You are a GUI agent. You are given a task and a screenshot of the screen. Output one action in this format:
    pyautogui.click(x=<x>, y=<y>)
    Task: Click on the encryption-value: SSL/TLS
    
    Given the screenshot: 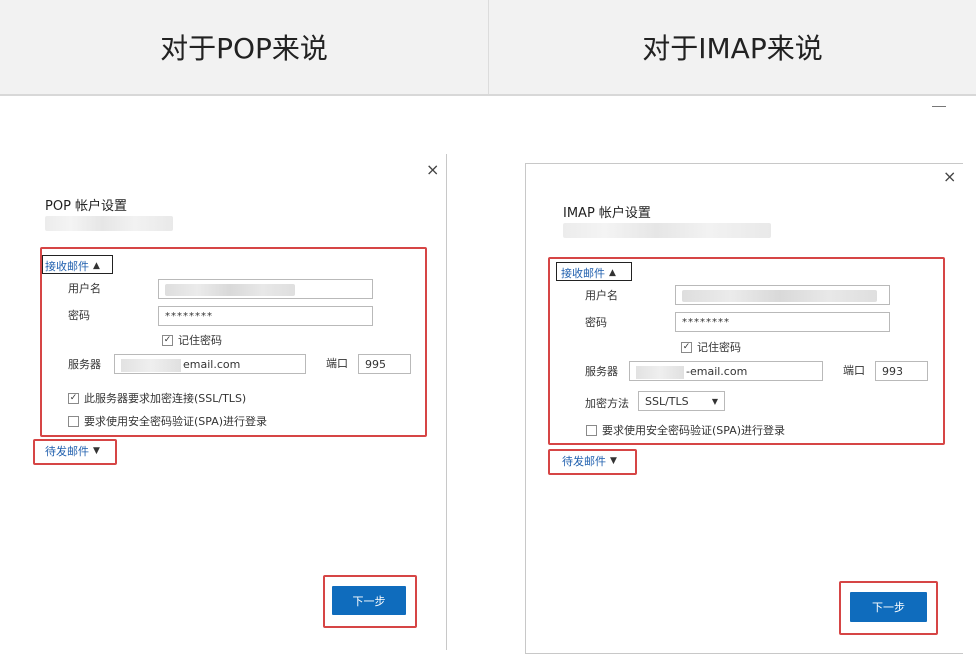 What is the action you would take?
    pyautogui.click(x=667, y=401)
    